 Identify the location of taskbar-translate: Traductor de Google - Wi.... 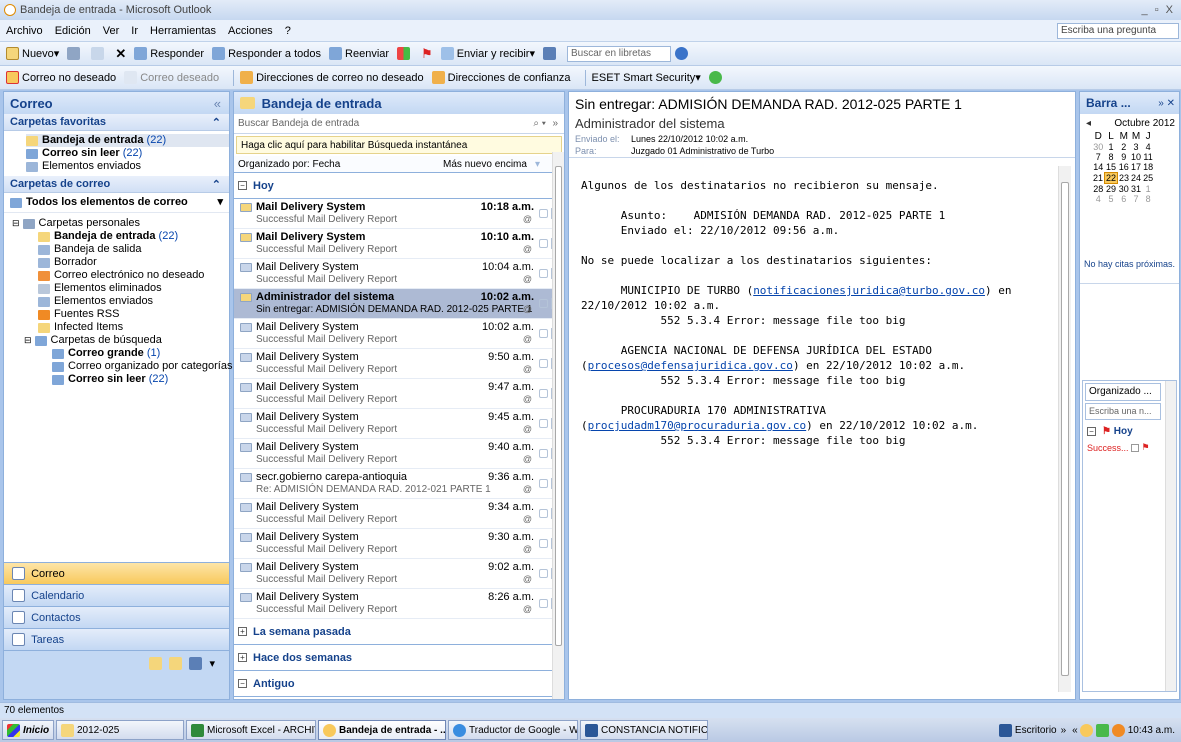
(513, 730).